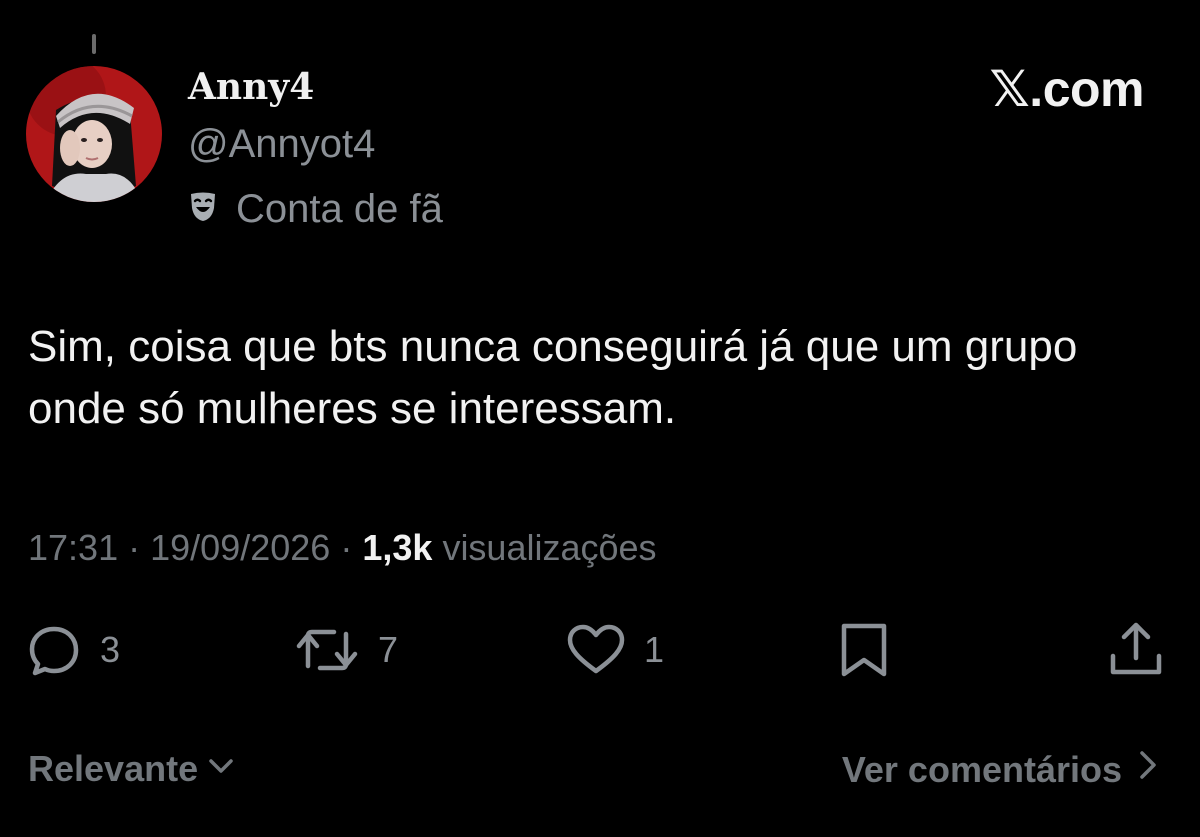 The image size is (1200, 837). I want to click on view-comments-label: Ver comentários, so click(981, 769).